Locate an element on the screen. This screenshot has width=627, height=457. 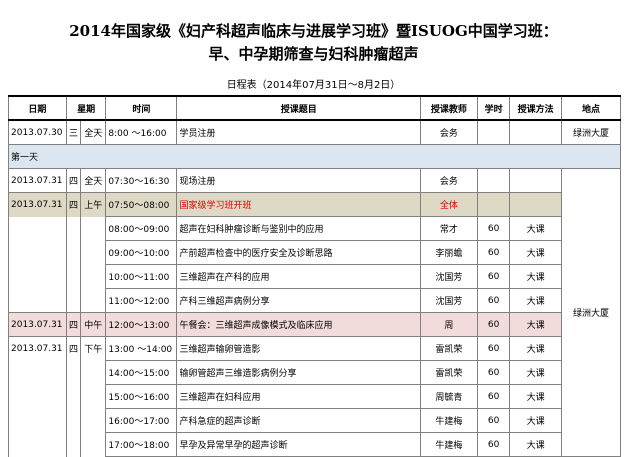
cell-time: 11:00～12:00 is located at coordinates (141, 300).